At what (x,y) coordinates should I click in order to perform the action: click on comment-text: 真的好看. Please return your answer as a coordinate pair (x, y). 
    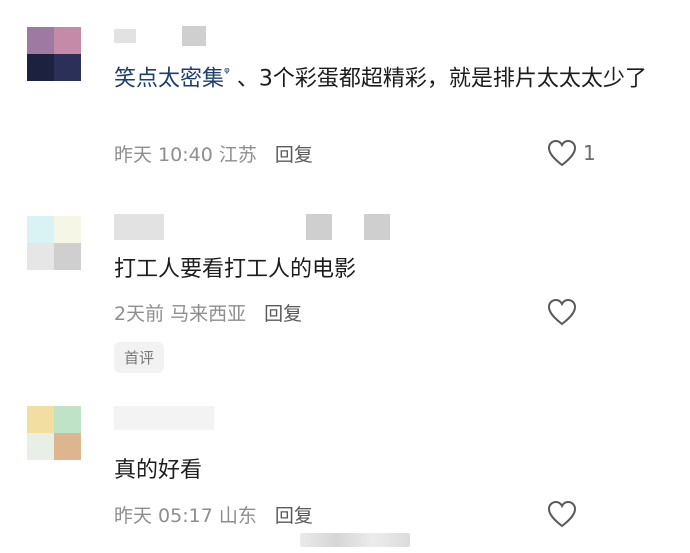
    Looking at the image, I should click on (384, 471).